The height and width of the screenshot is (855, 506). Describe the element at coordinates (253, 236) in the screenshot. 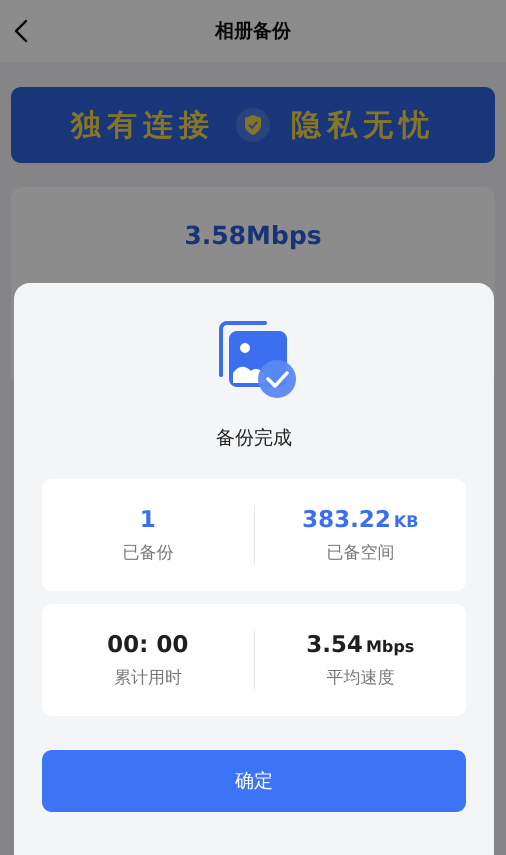

I see `speed-value: 3.58Mbps` at that location.